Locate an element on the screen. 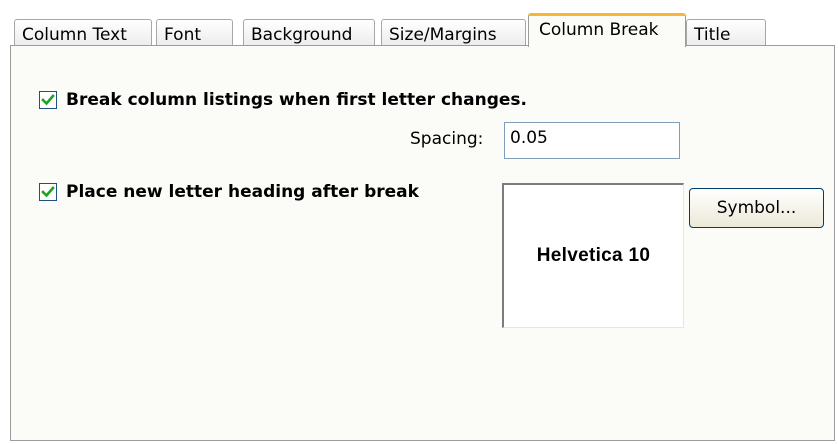 This screenshot has width=838, height=444. tab-label: Background is located at coordinates (302, 35).